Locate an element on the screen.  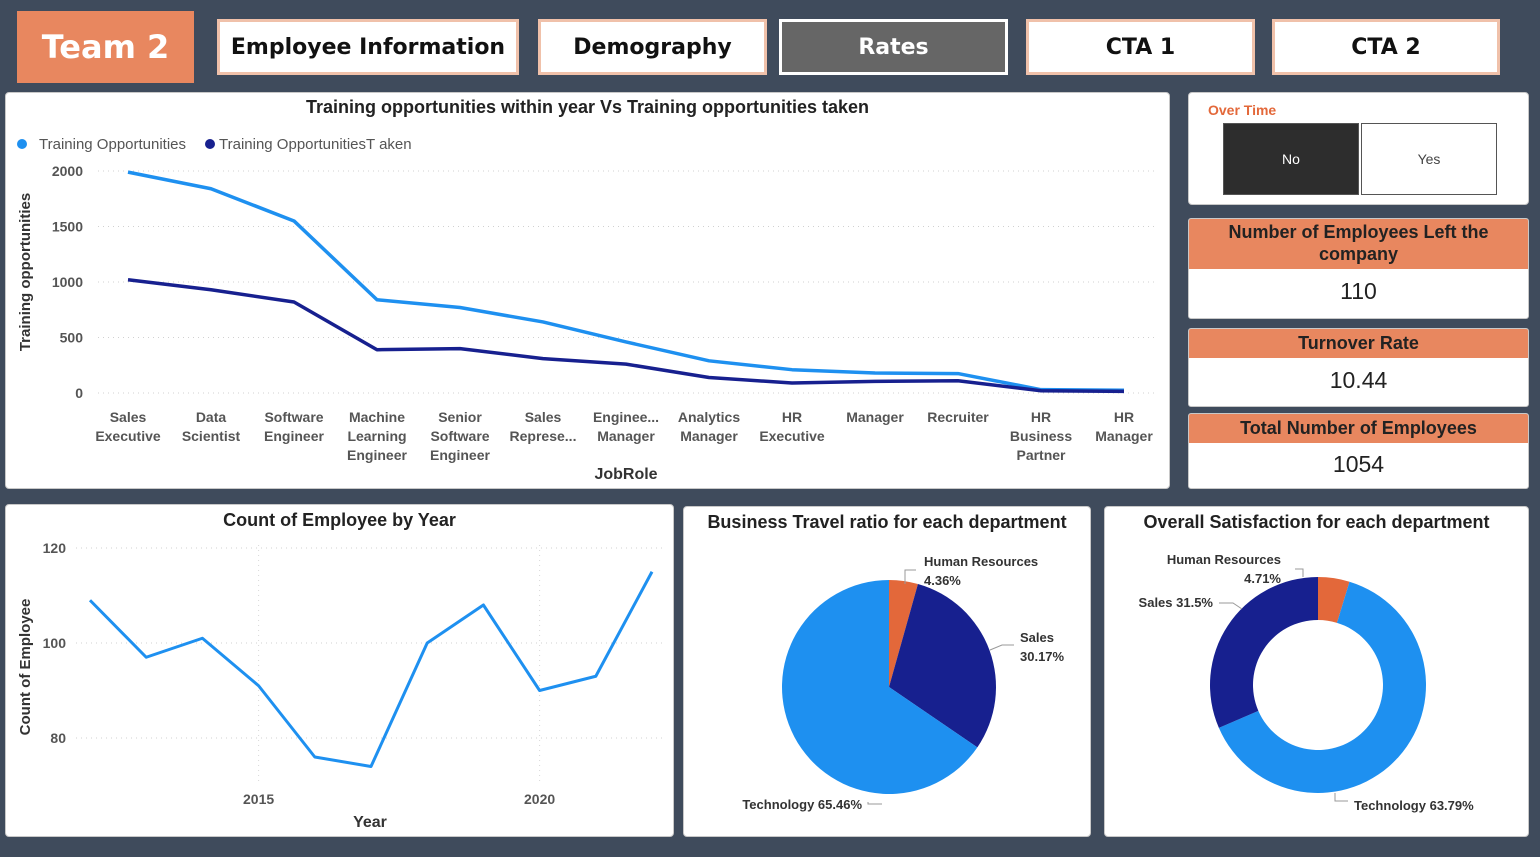
kpi-label: Total Number of Employees is located at coordinates (1358, 428).